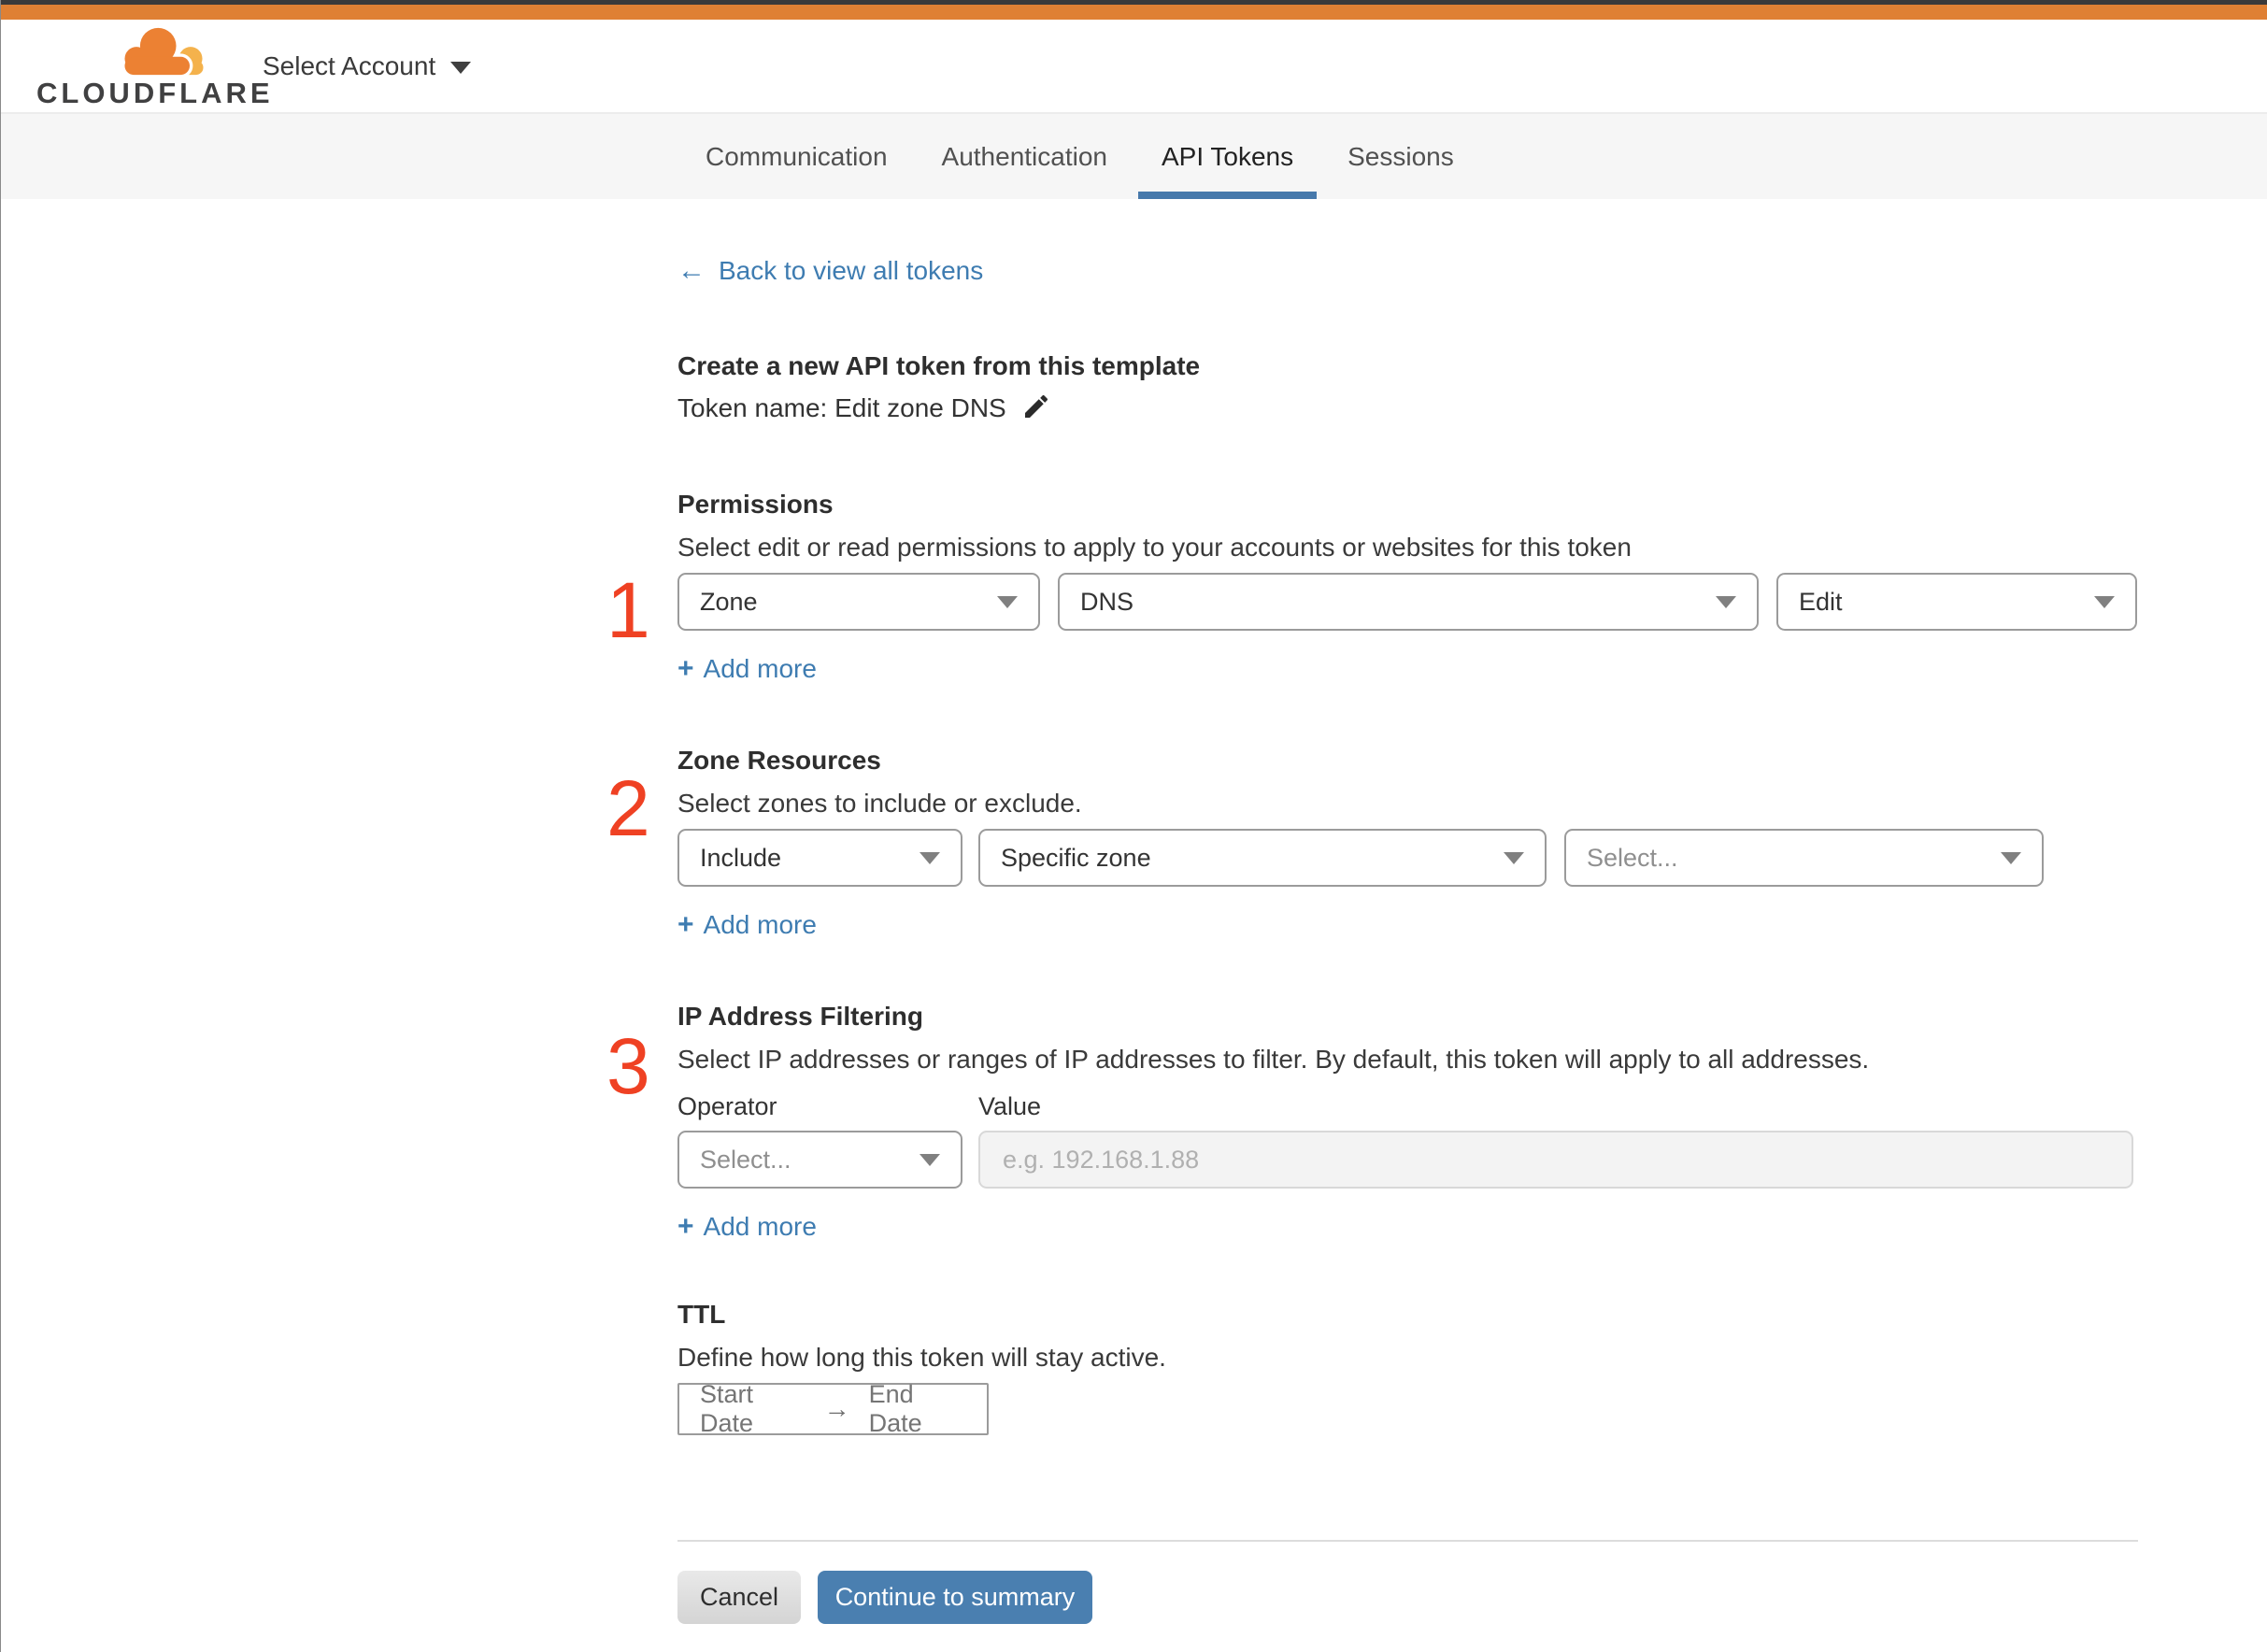  I want to click on left-arrow-icon: ←, so click(692, 270).